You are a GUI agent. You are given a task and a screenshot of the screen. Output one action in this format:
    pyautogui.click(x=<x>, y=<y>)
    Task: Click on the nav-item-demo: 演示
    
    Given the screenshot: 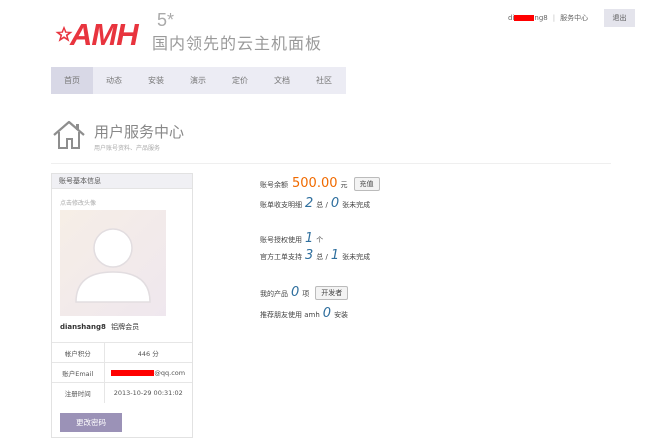 What is the action you would take?
    pyautogui.click(x=198, y=80)
    